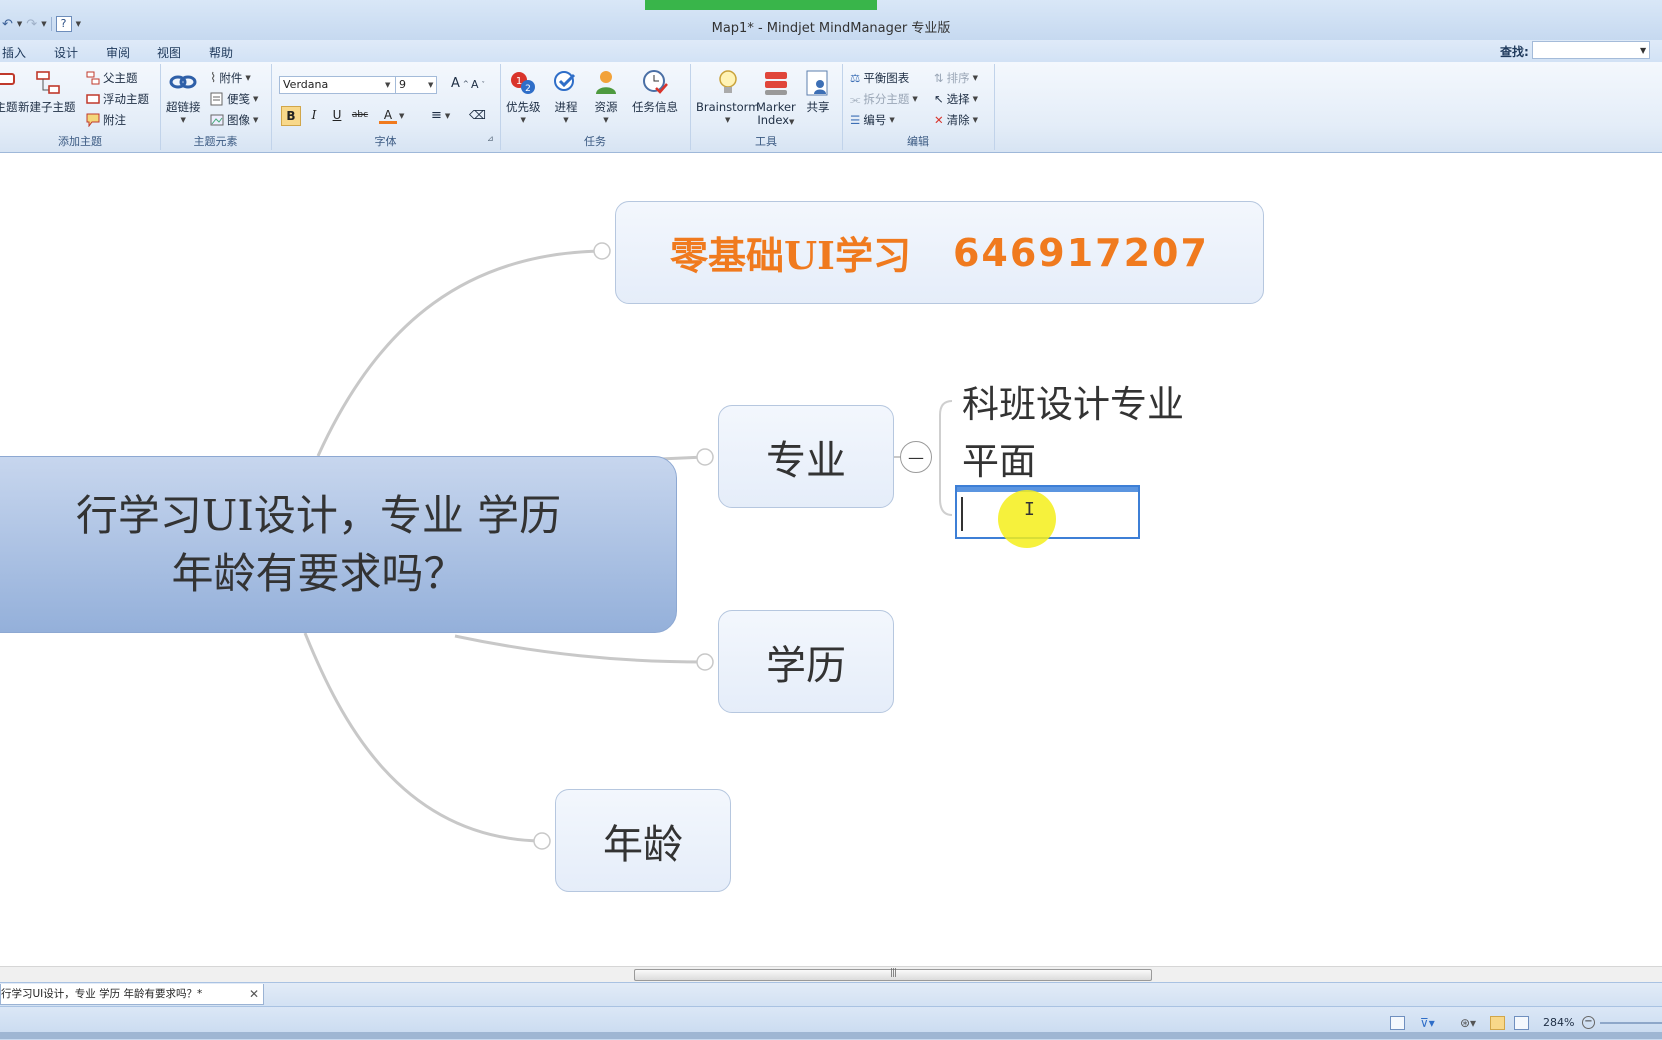 Image resolution: width=1662 pixels, height=1040 pixels. I want to click on group-task: 12 优先级 ▼ 进程 ▼ 资源 ▼ 任务信息 任务, so click(595, 107).